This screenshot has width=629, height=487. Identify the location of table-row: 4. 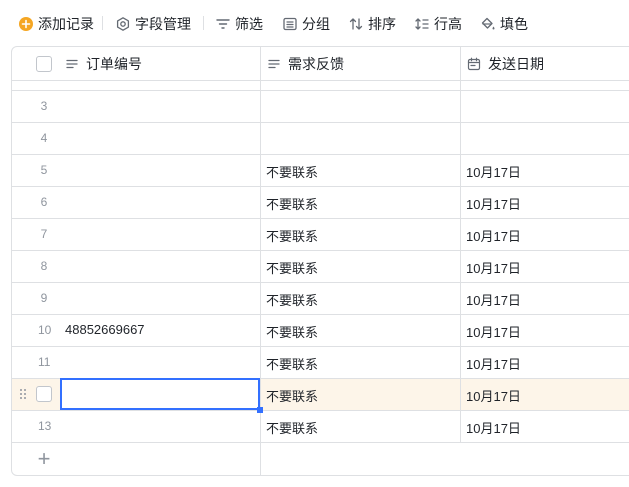
(320, 138).